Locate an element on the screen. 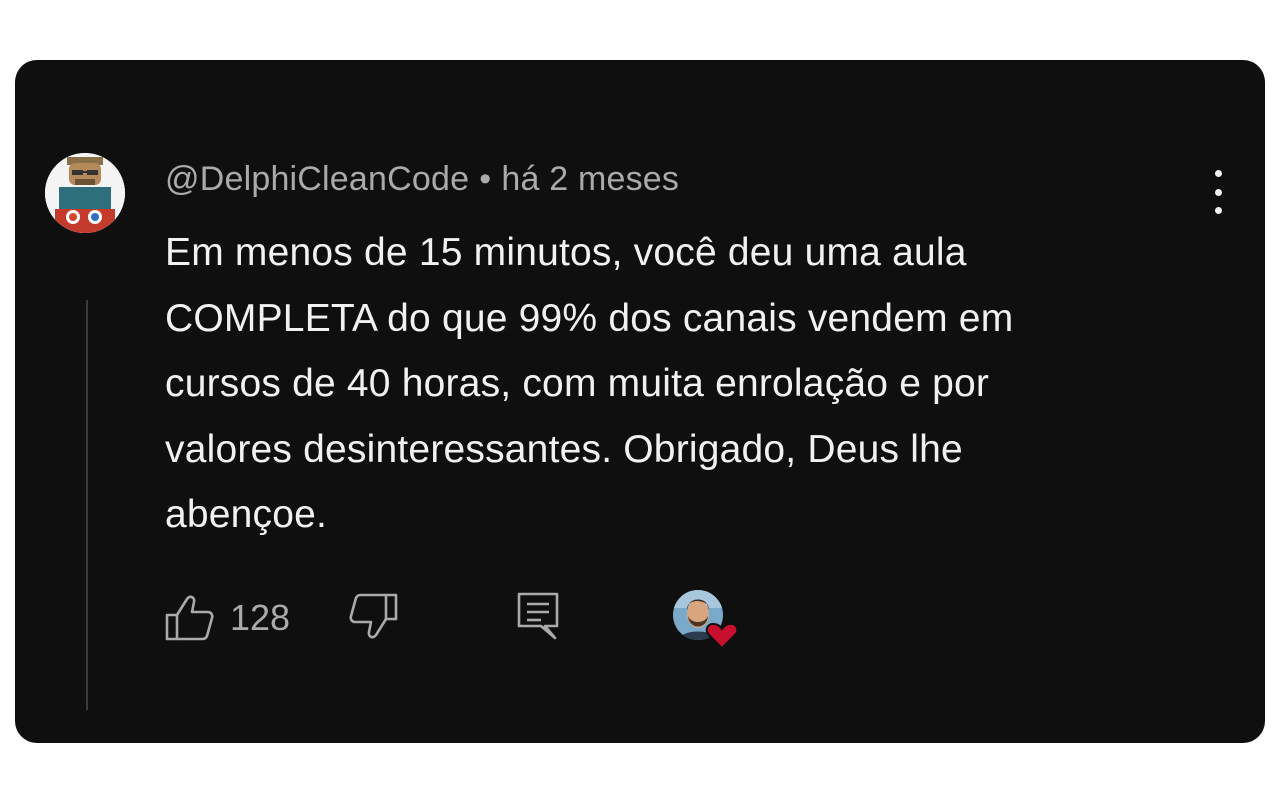 This screenshot has width=1280, height=803. comment-header: @DelphiCleanCode • há 2 meses is located at coordinates (422, 179).